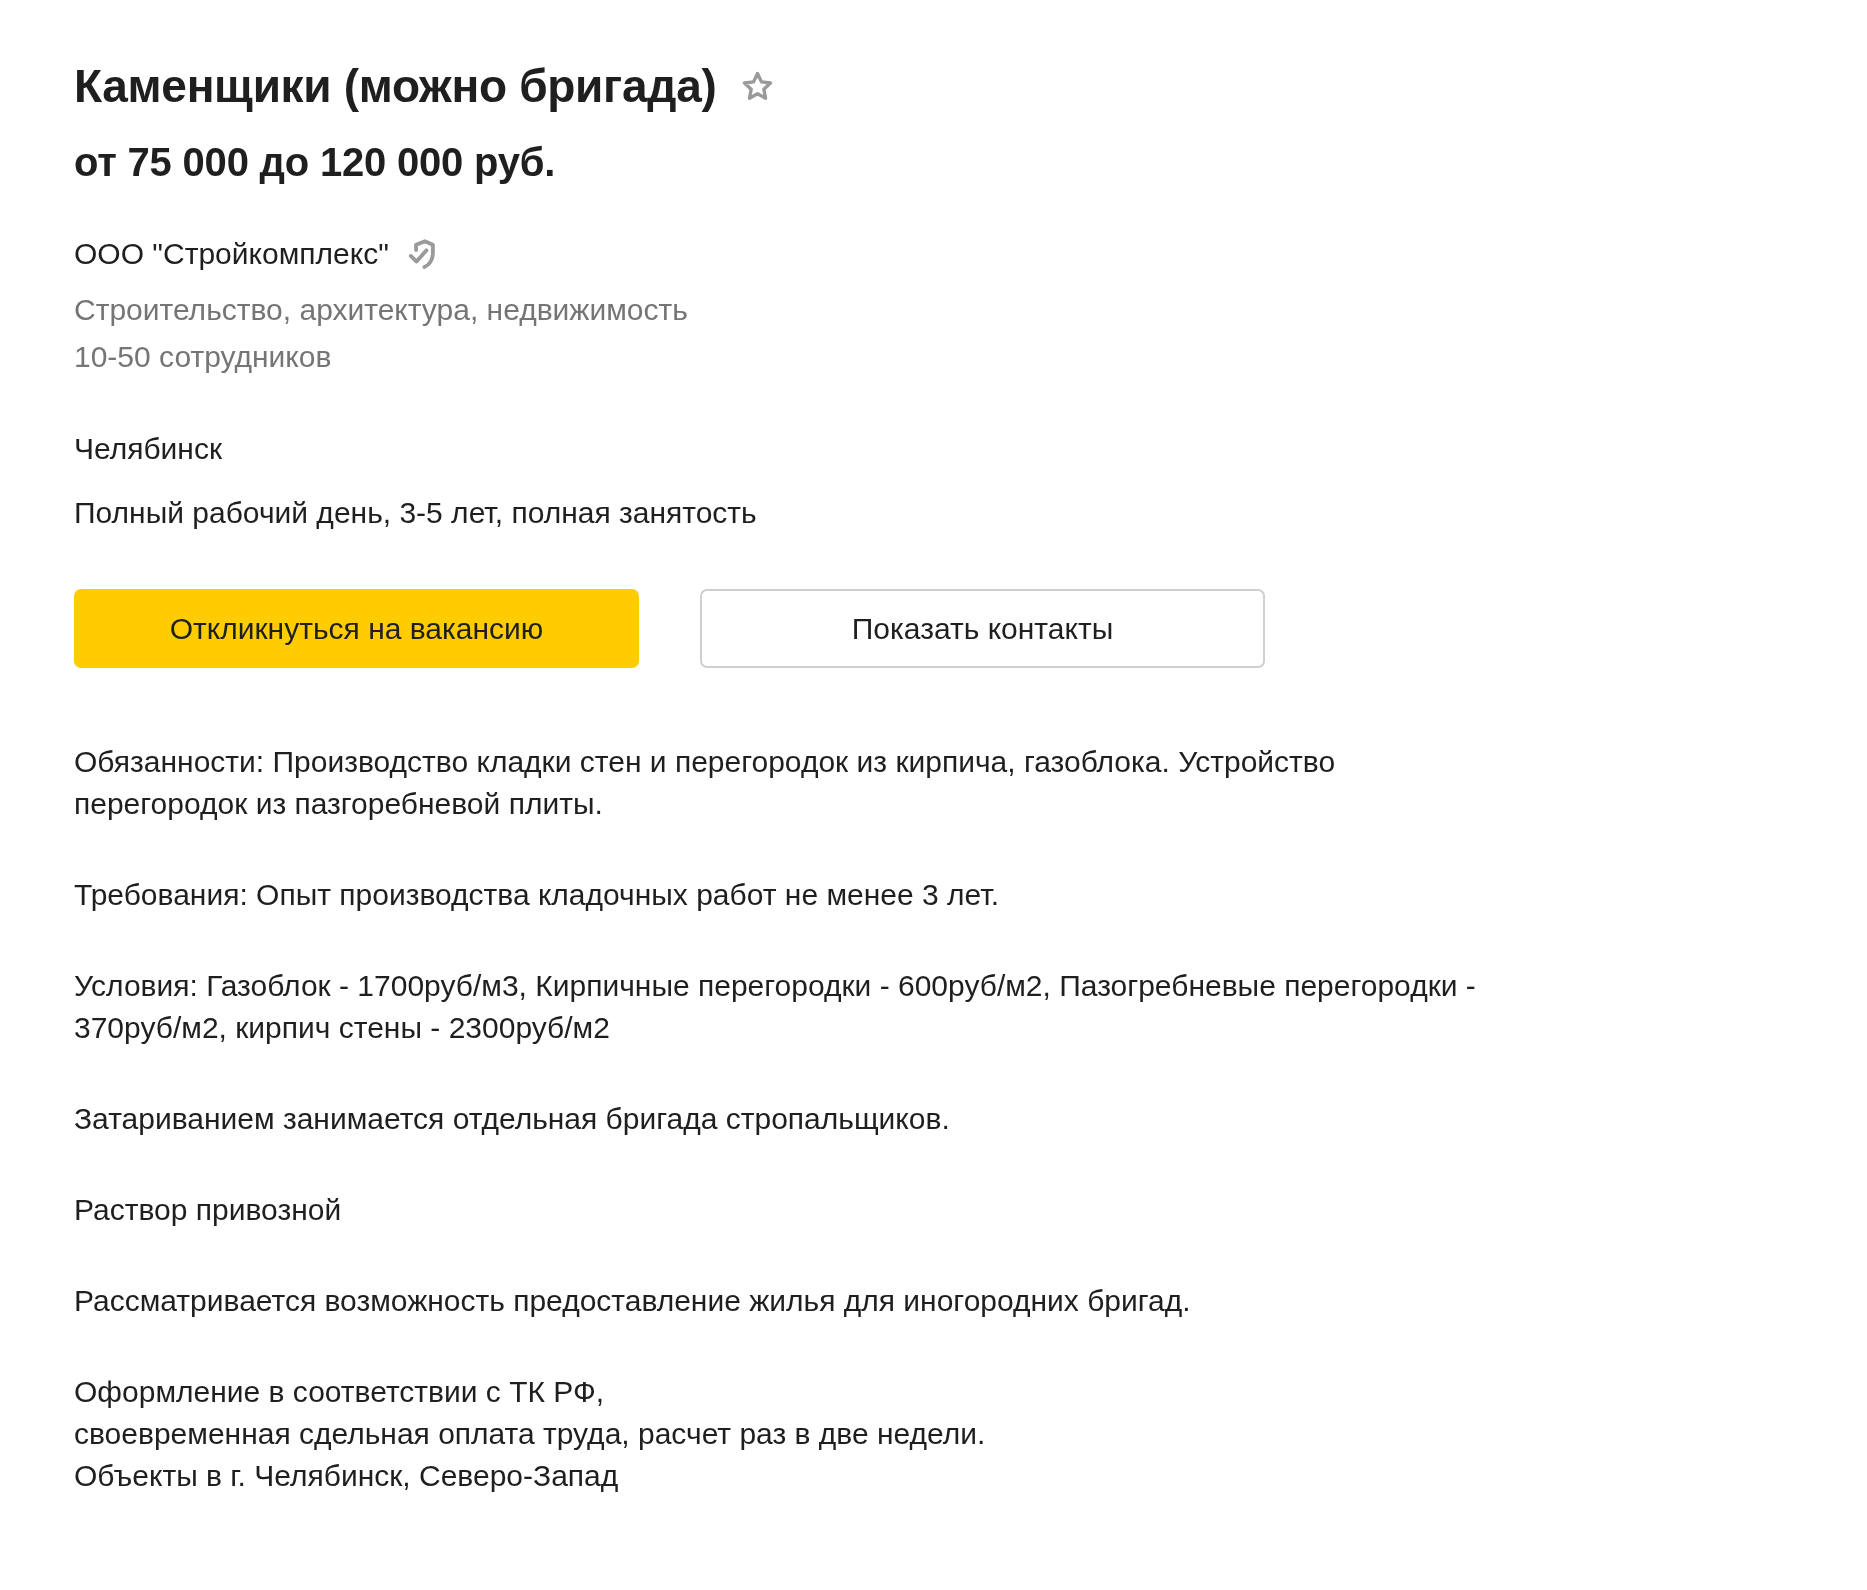 The image size is (1867, 1590). What do you see at coordinates (416, 513) in the screenshot?
I see `employment-terms: Полный рабочий день, 3-5 лет, полная занятость` at bounding box center [416, 513].